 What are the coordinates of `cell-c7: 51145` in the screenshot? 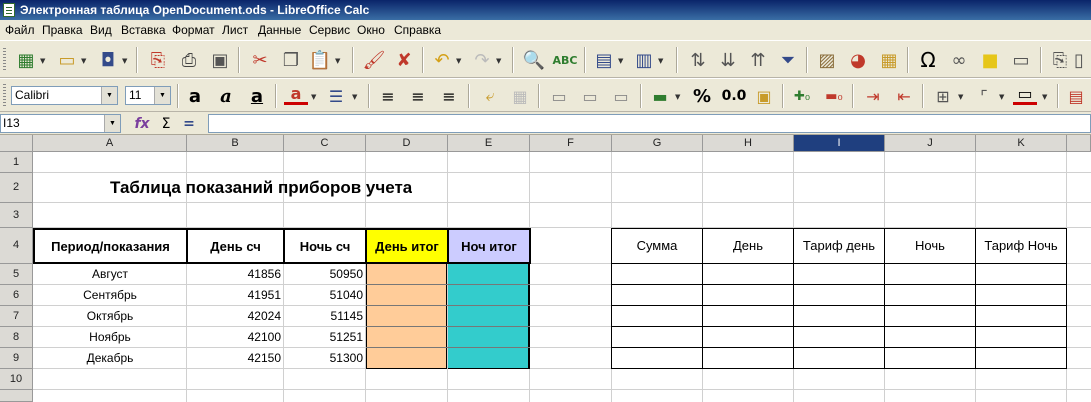 It's located at (325, 316).